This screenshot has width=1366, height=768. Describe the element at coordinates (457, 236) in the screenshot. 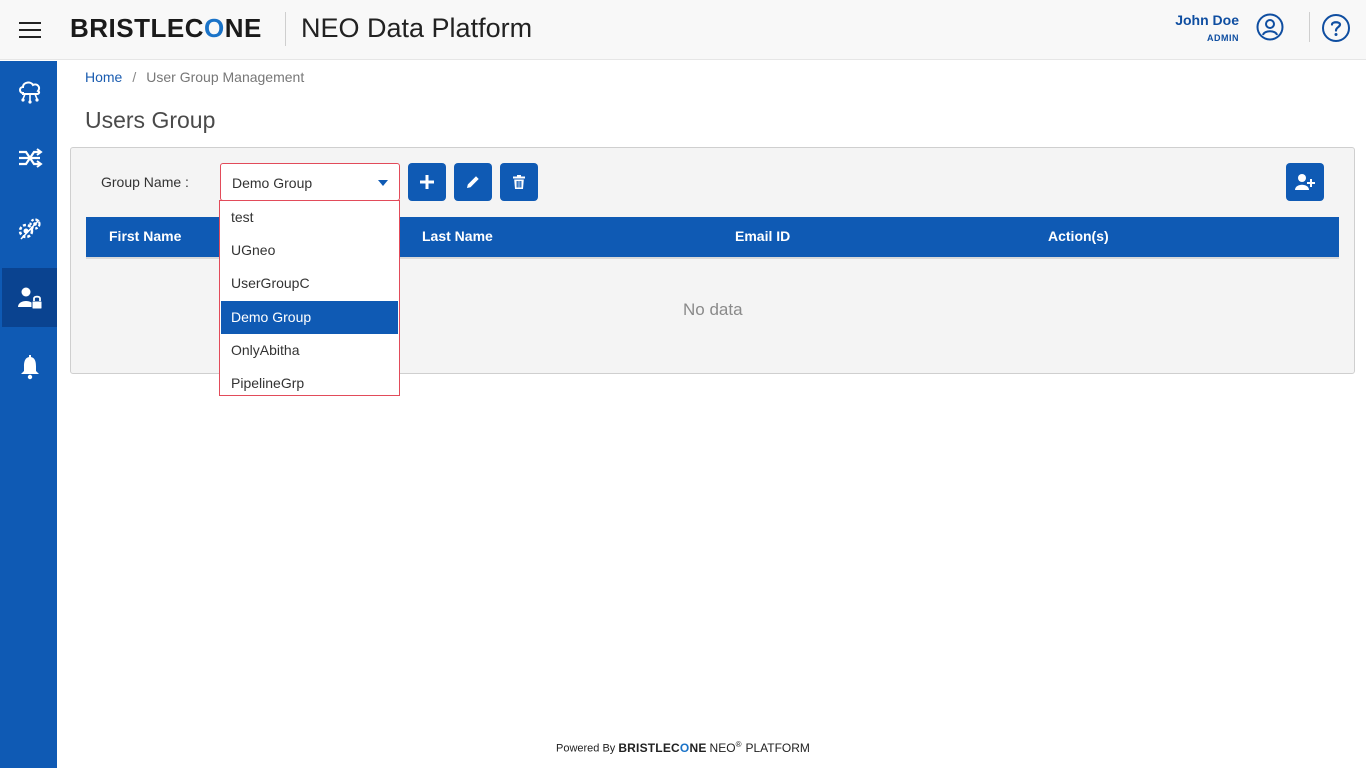

I see `column-last-name: Last Name` at that location.